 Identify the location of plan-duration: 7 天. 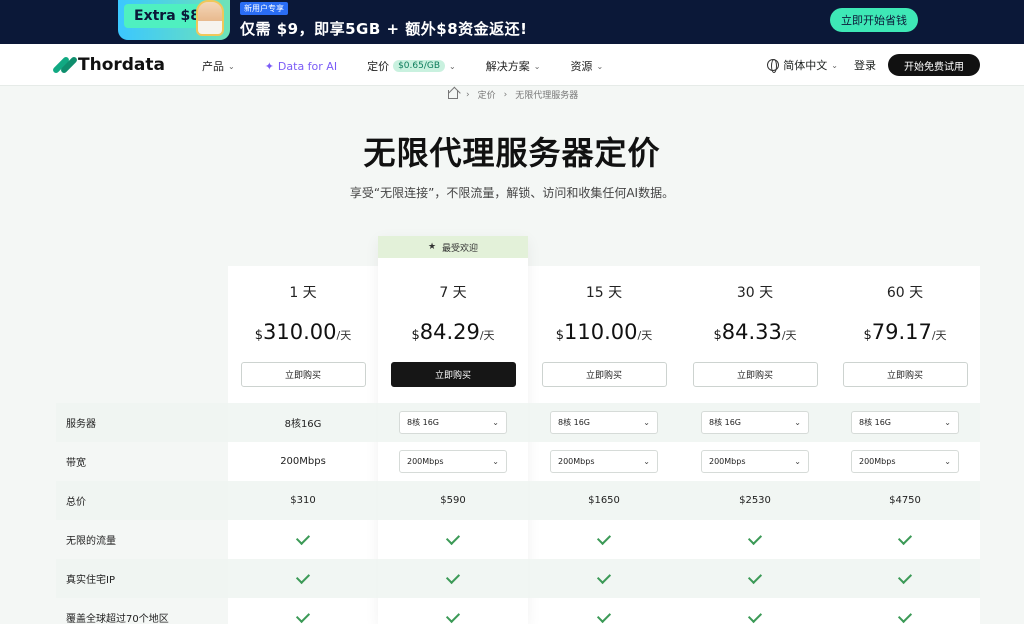
(453, 293).